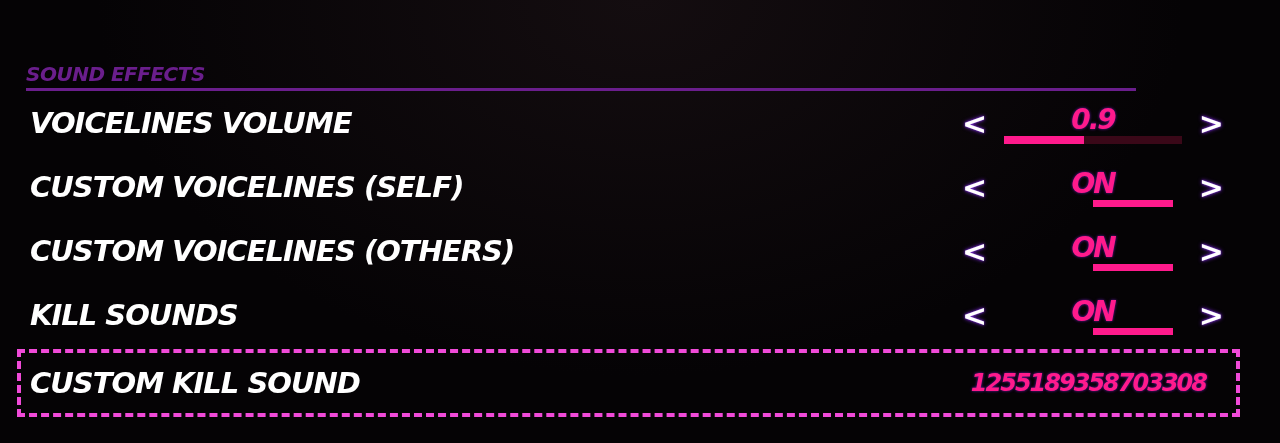  I want to click on setting-label: CUSTOM KILL SOUND, so click(195, 383).